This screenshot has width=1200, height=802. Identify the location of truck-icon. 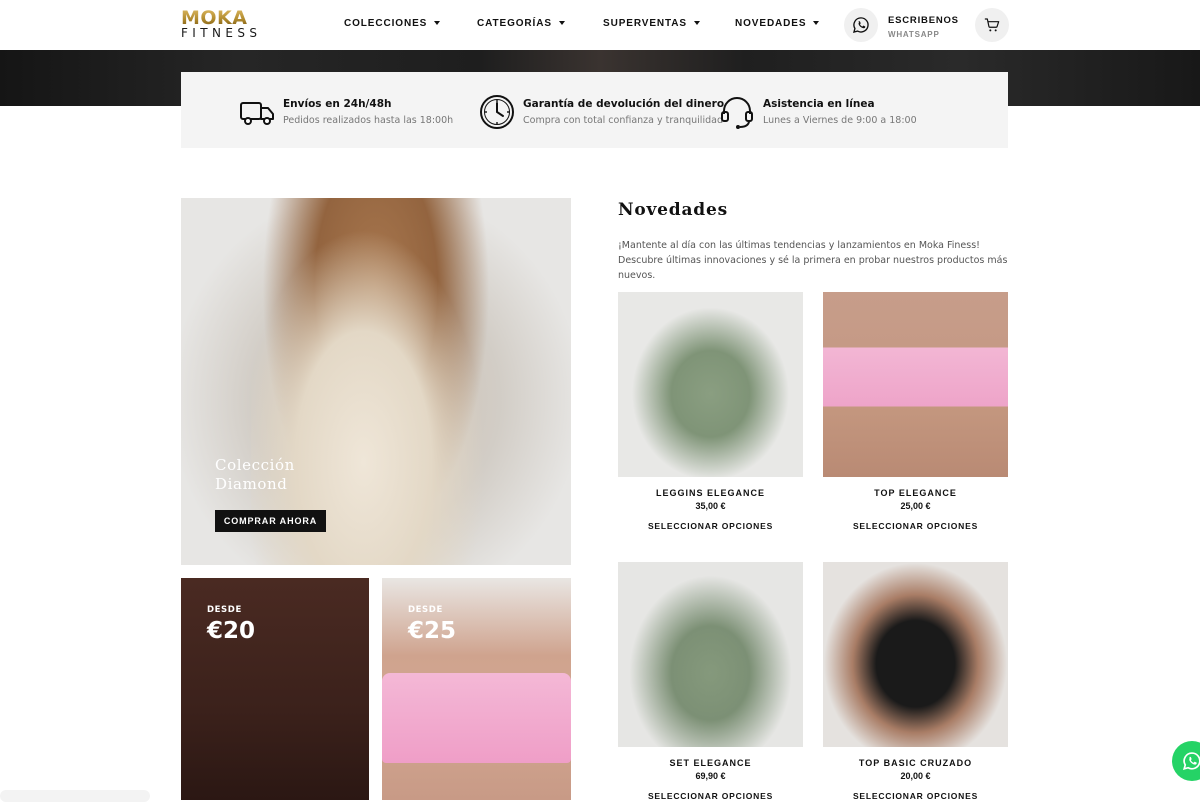
(257, 113).